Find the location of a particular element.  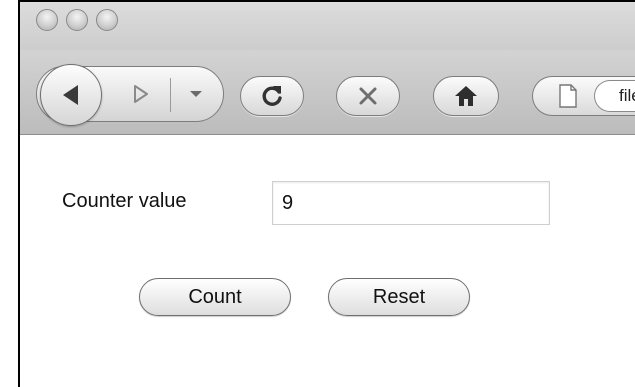

close-window-button is located at coordinates (47, 20).